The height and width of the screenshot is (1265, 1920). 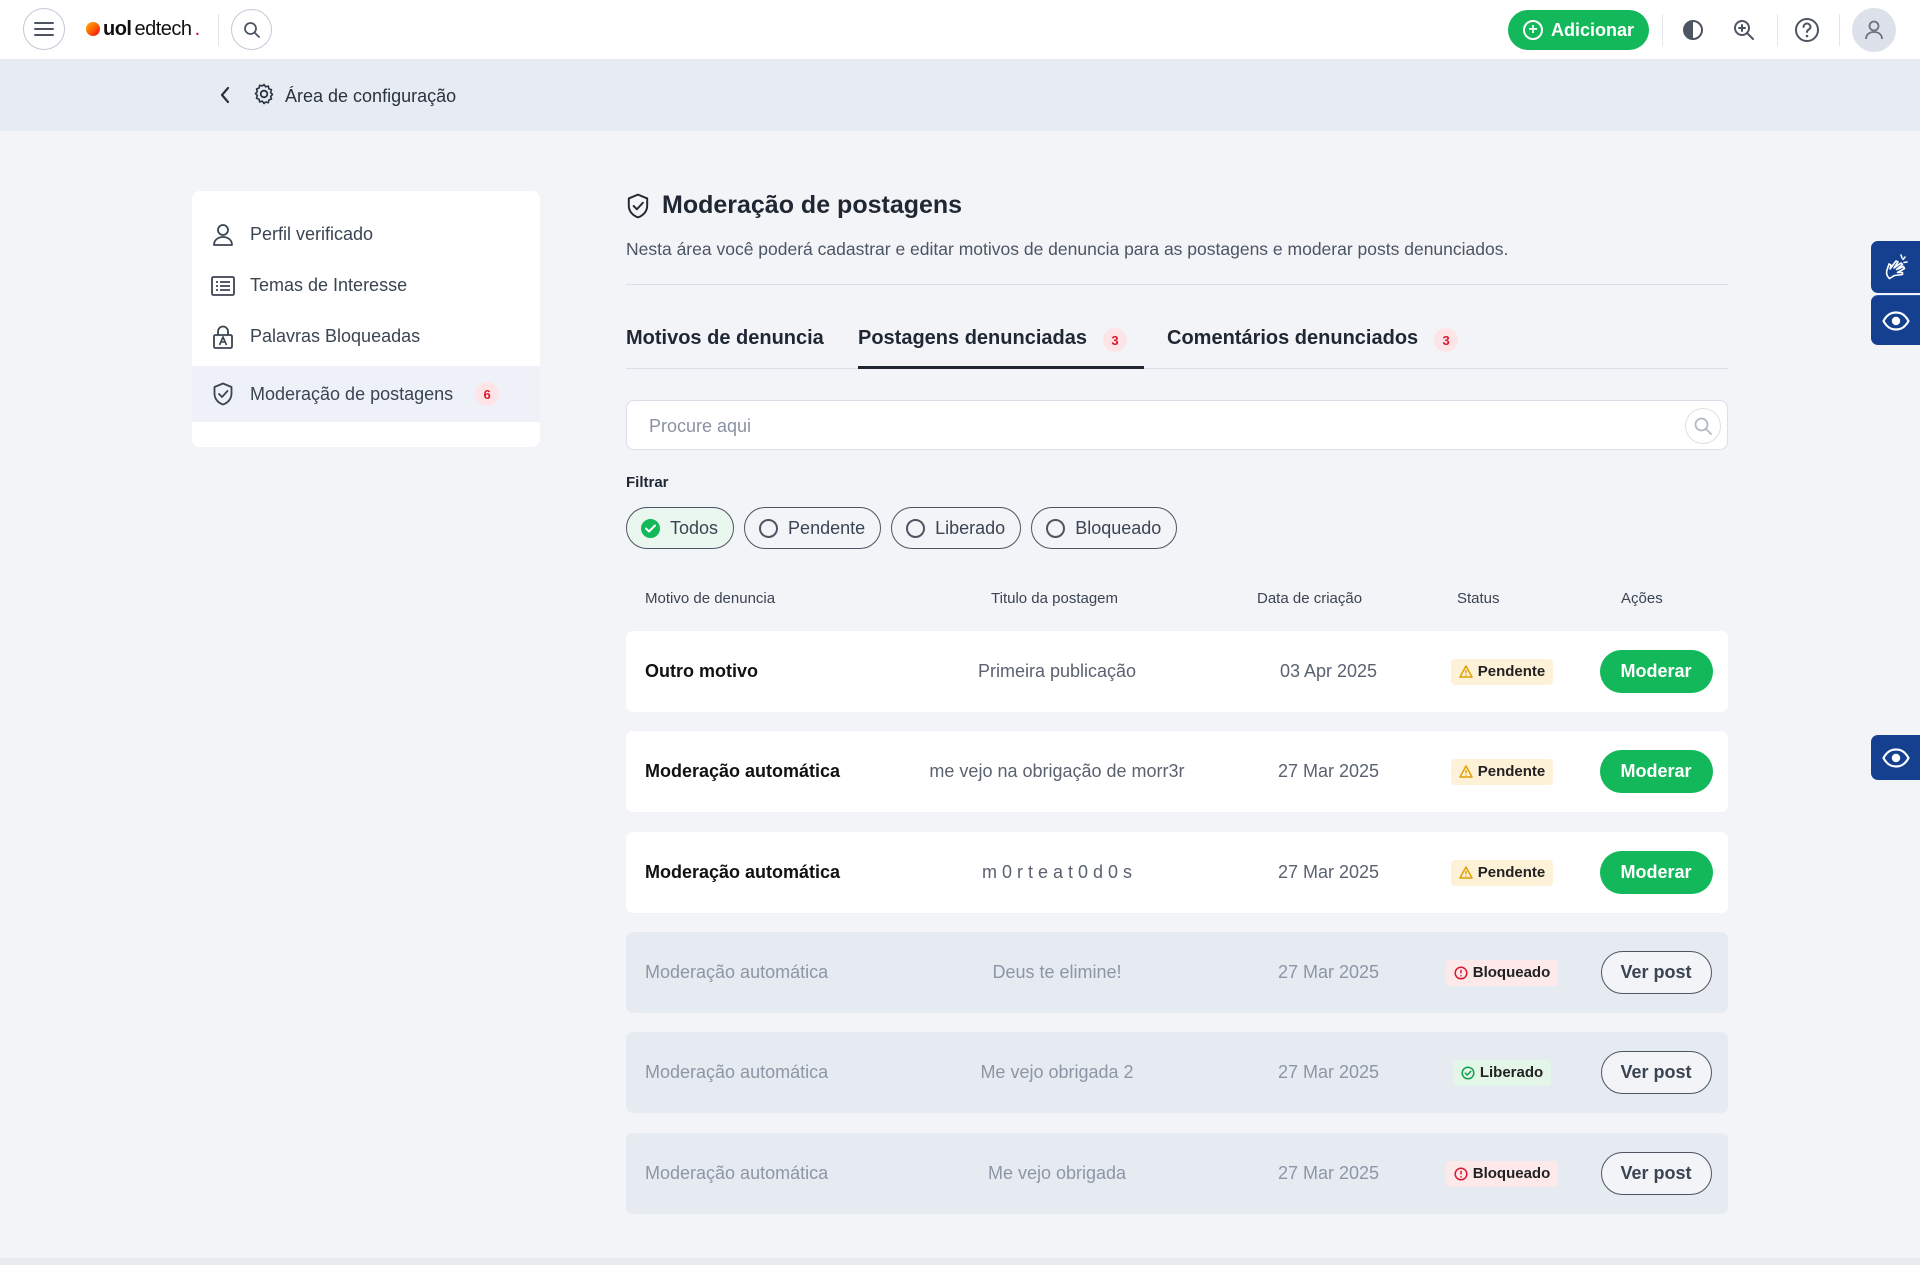 What do you see at coordinates (1511, 1173) in the screenshot?
I see `status-text: Bloqueado` at bounding box center [1511, 1173].